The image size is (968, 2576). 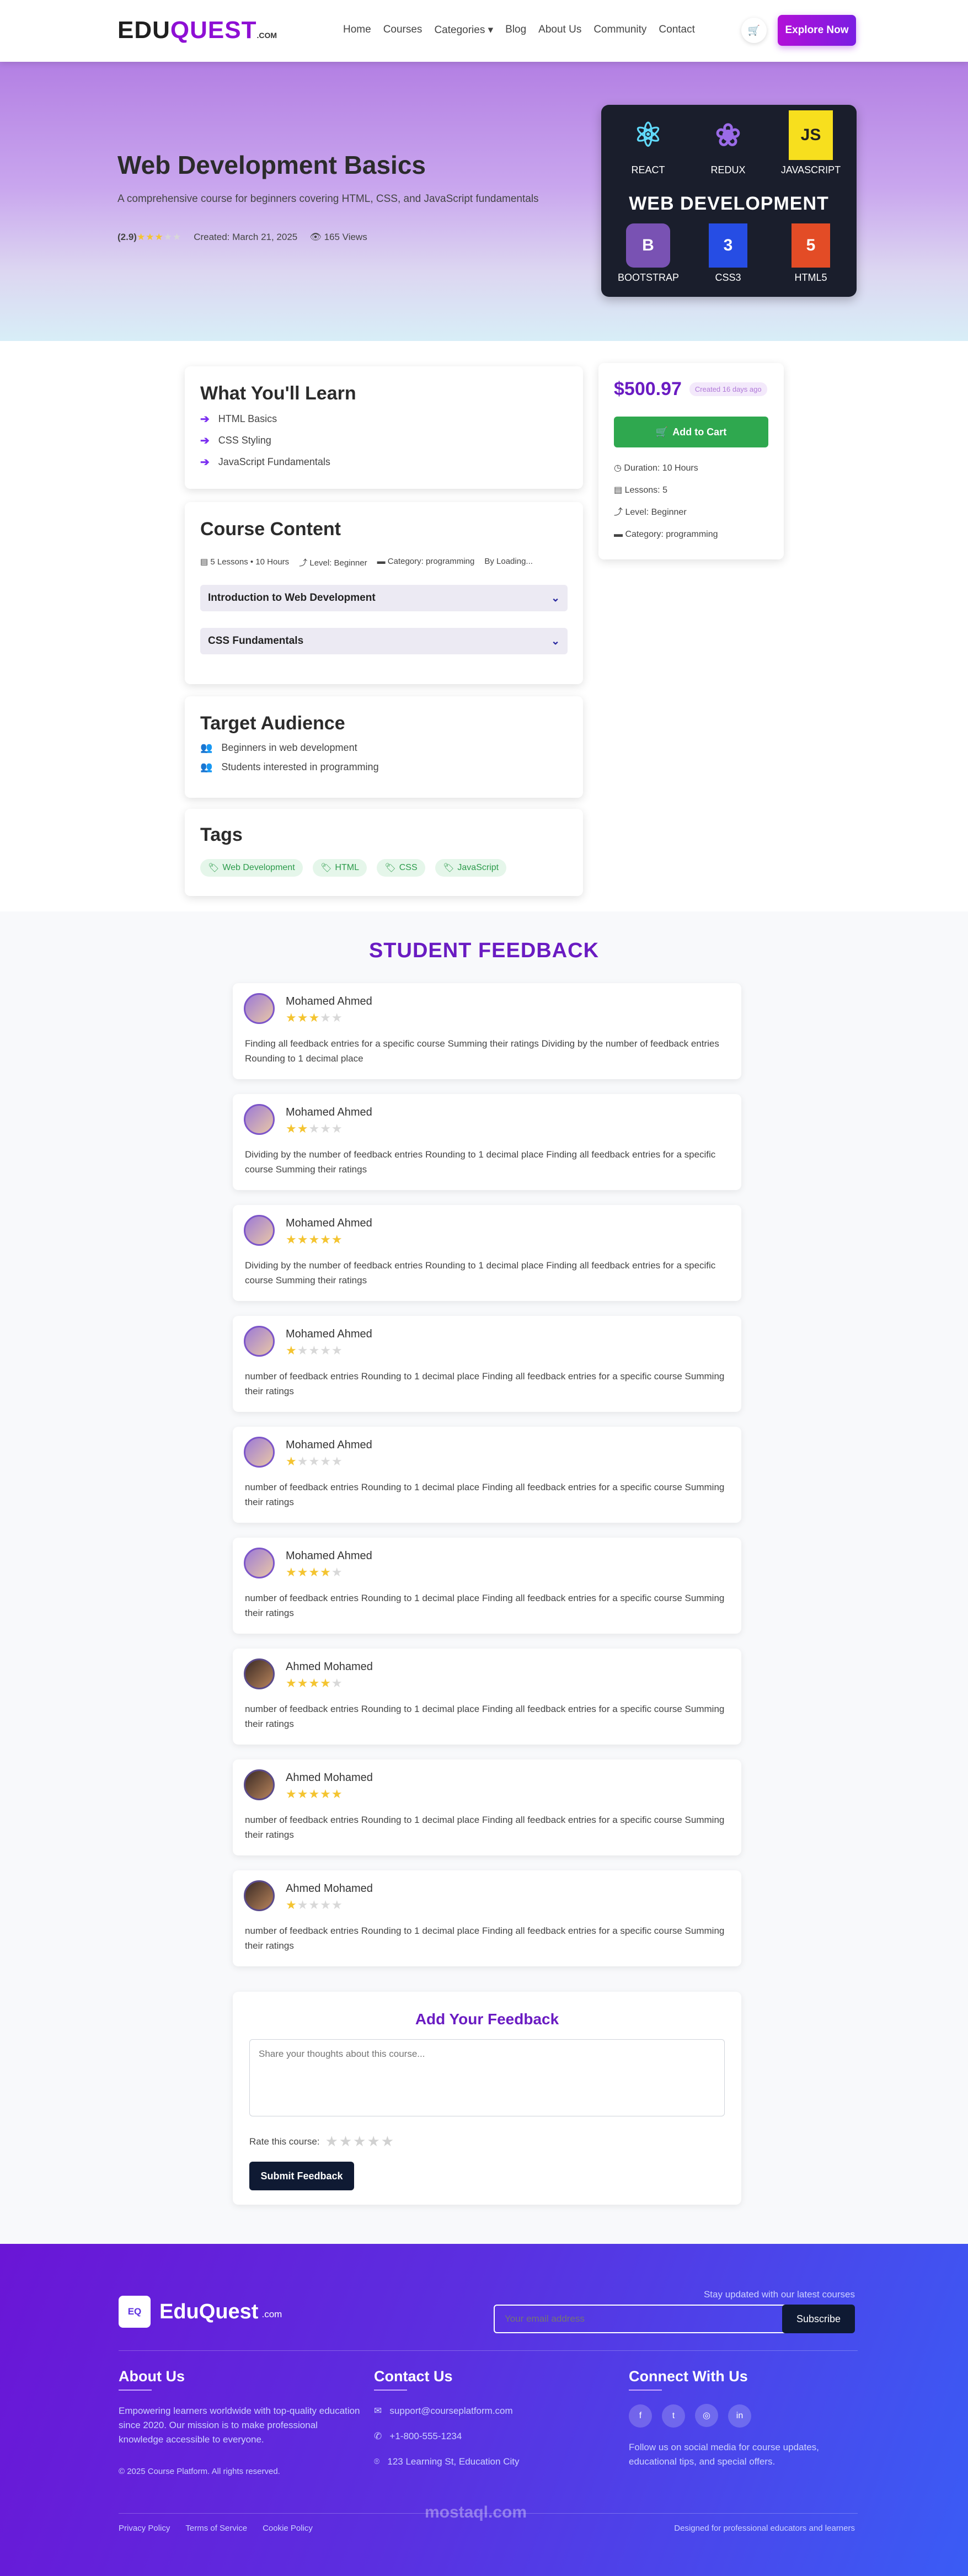 I want to click on level-info: ⤴ Level: Beginner, so click(x=650, y=512).